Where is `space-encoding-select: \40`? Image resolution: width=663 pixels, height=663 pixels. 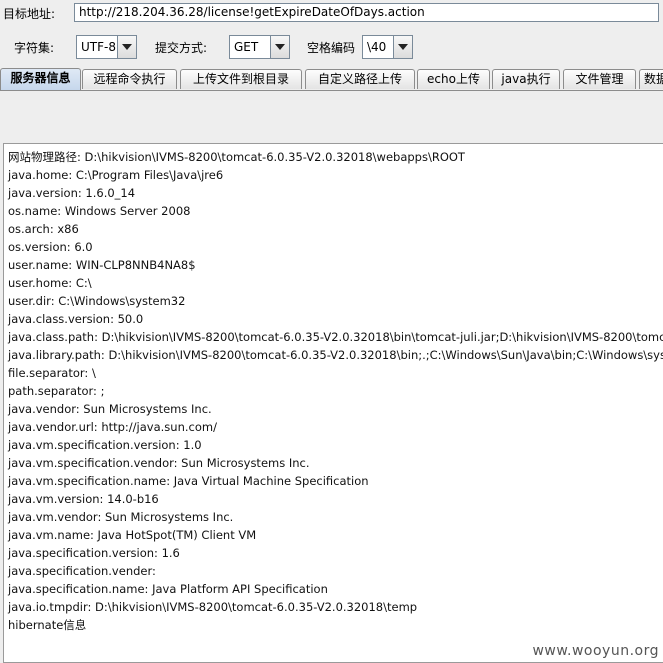
space-encoding-select: \40 is located at coordinates (387, 47).